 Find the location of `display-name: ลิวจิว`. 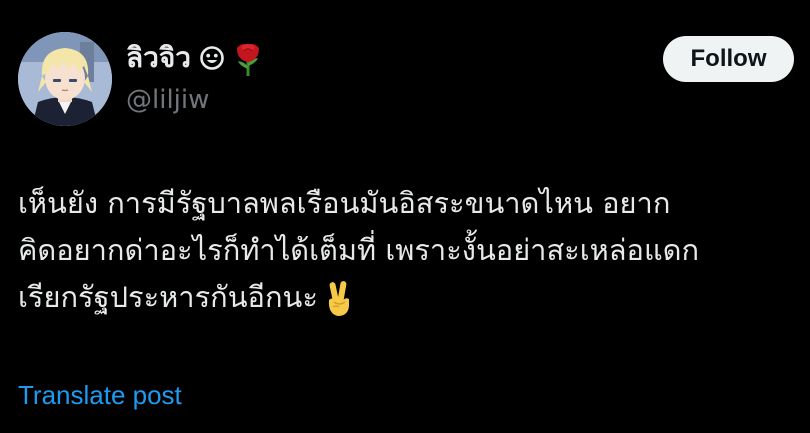

display-name: ลิวจิว is located at coordinates (158, 58).